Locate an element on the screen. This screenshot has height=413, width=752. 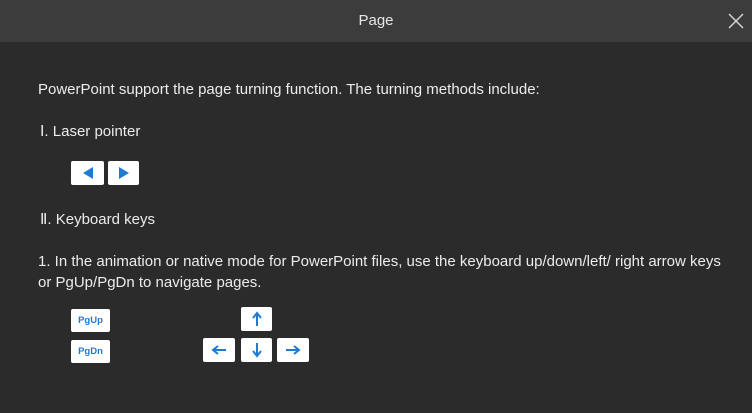
section-laser-heading: Ⅰ. Laser pointer is located at coordinates (90, 131).